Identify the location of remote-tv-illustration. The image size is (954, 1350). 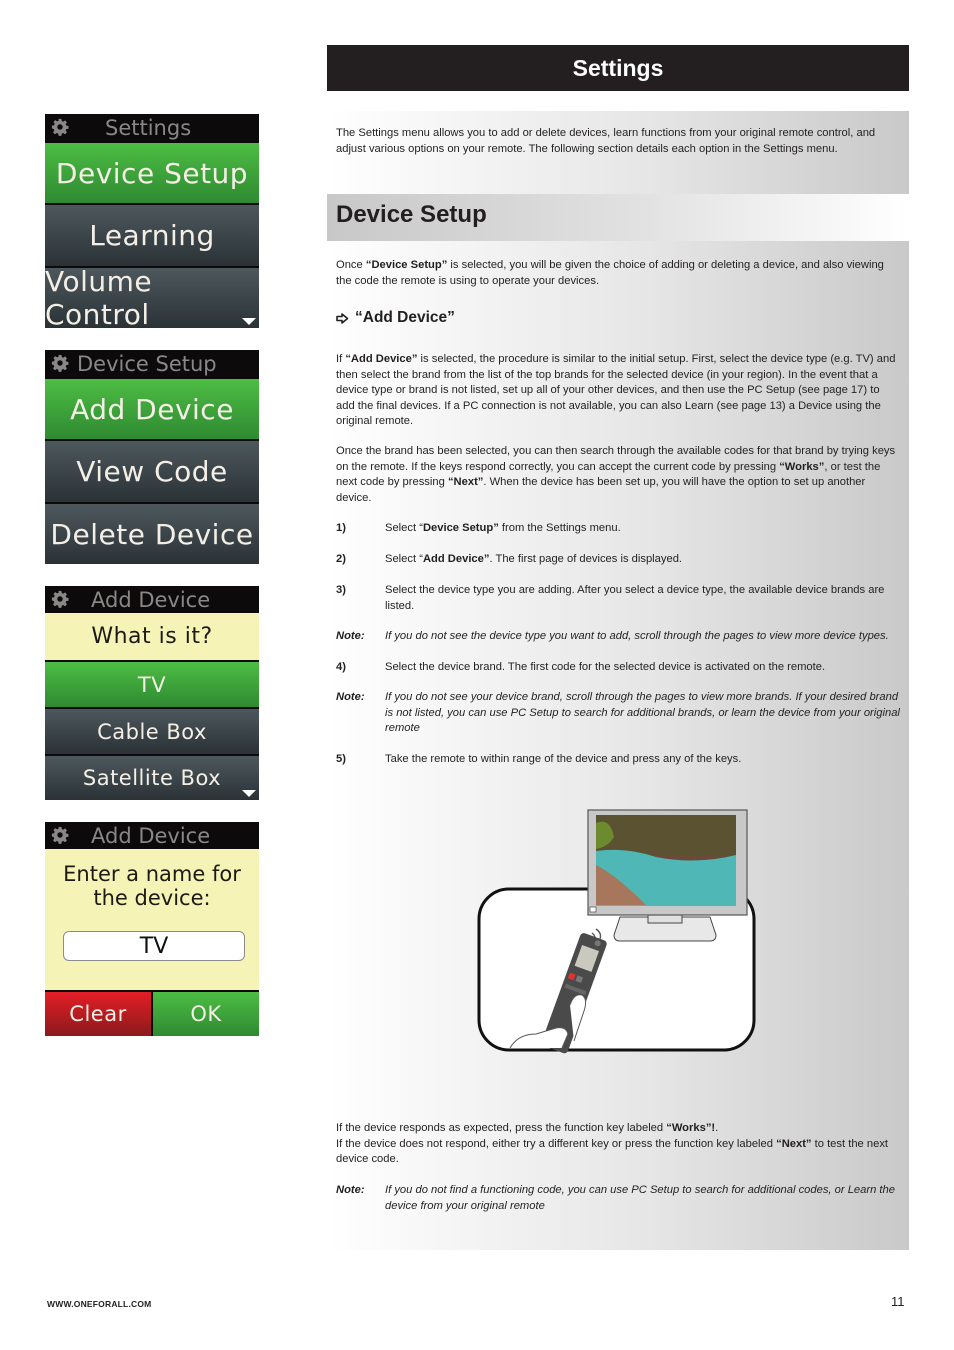
(616, 931).